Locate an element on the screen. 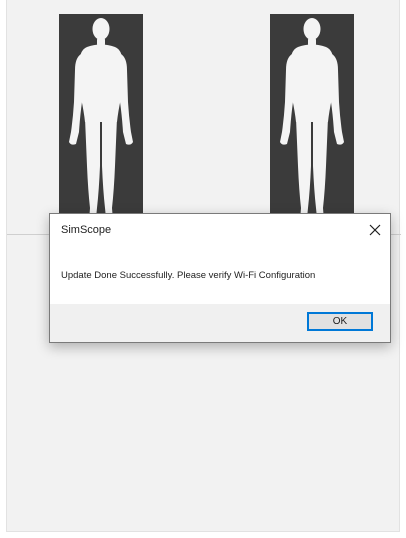 The height and width of the screenshot is (538, 406). body-panel-front is located at coordinates (101, 121).